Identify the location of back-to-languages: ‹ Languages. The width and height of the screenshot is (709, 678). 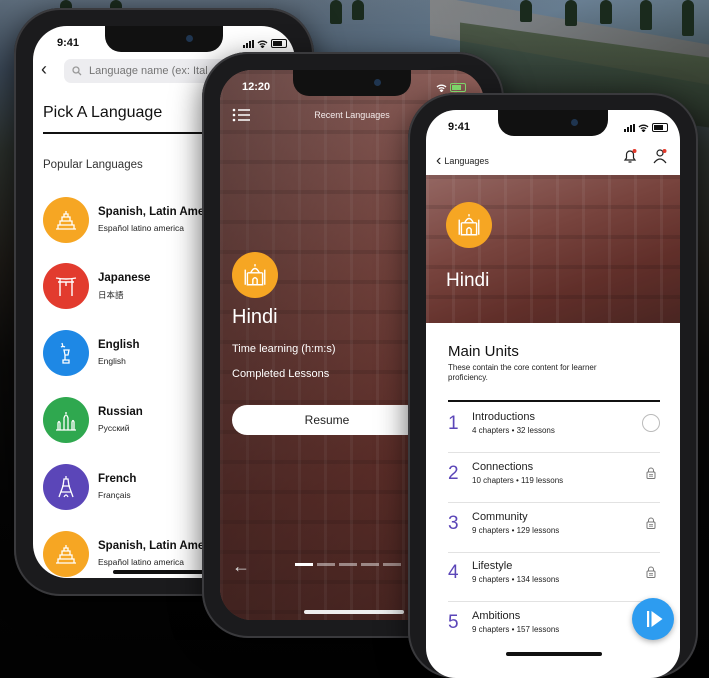
(462, 161).